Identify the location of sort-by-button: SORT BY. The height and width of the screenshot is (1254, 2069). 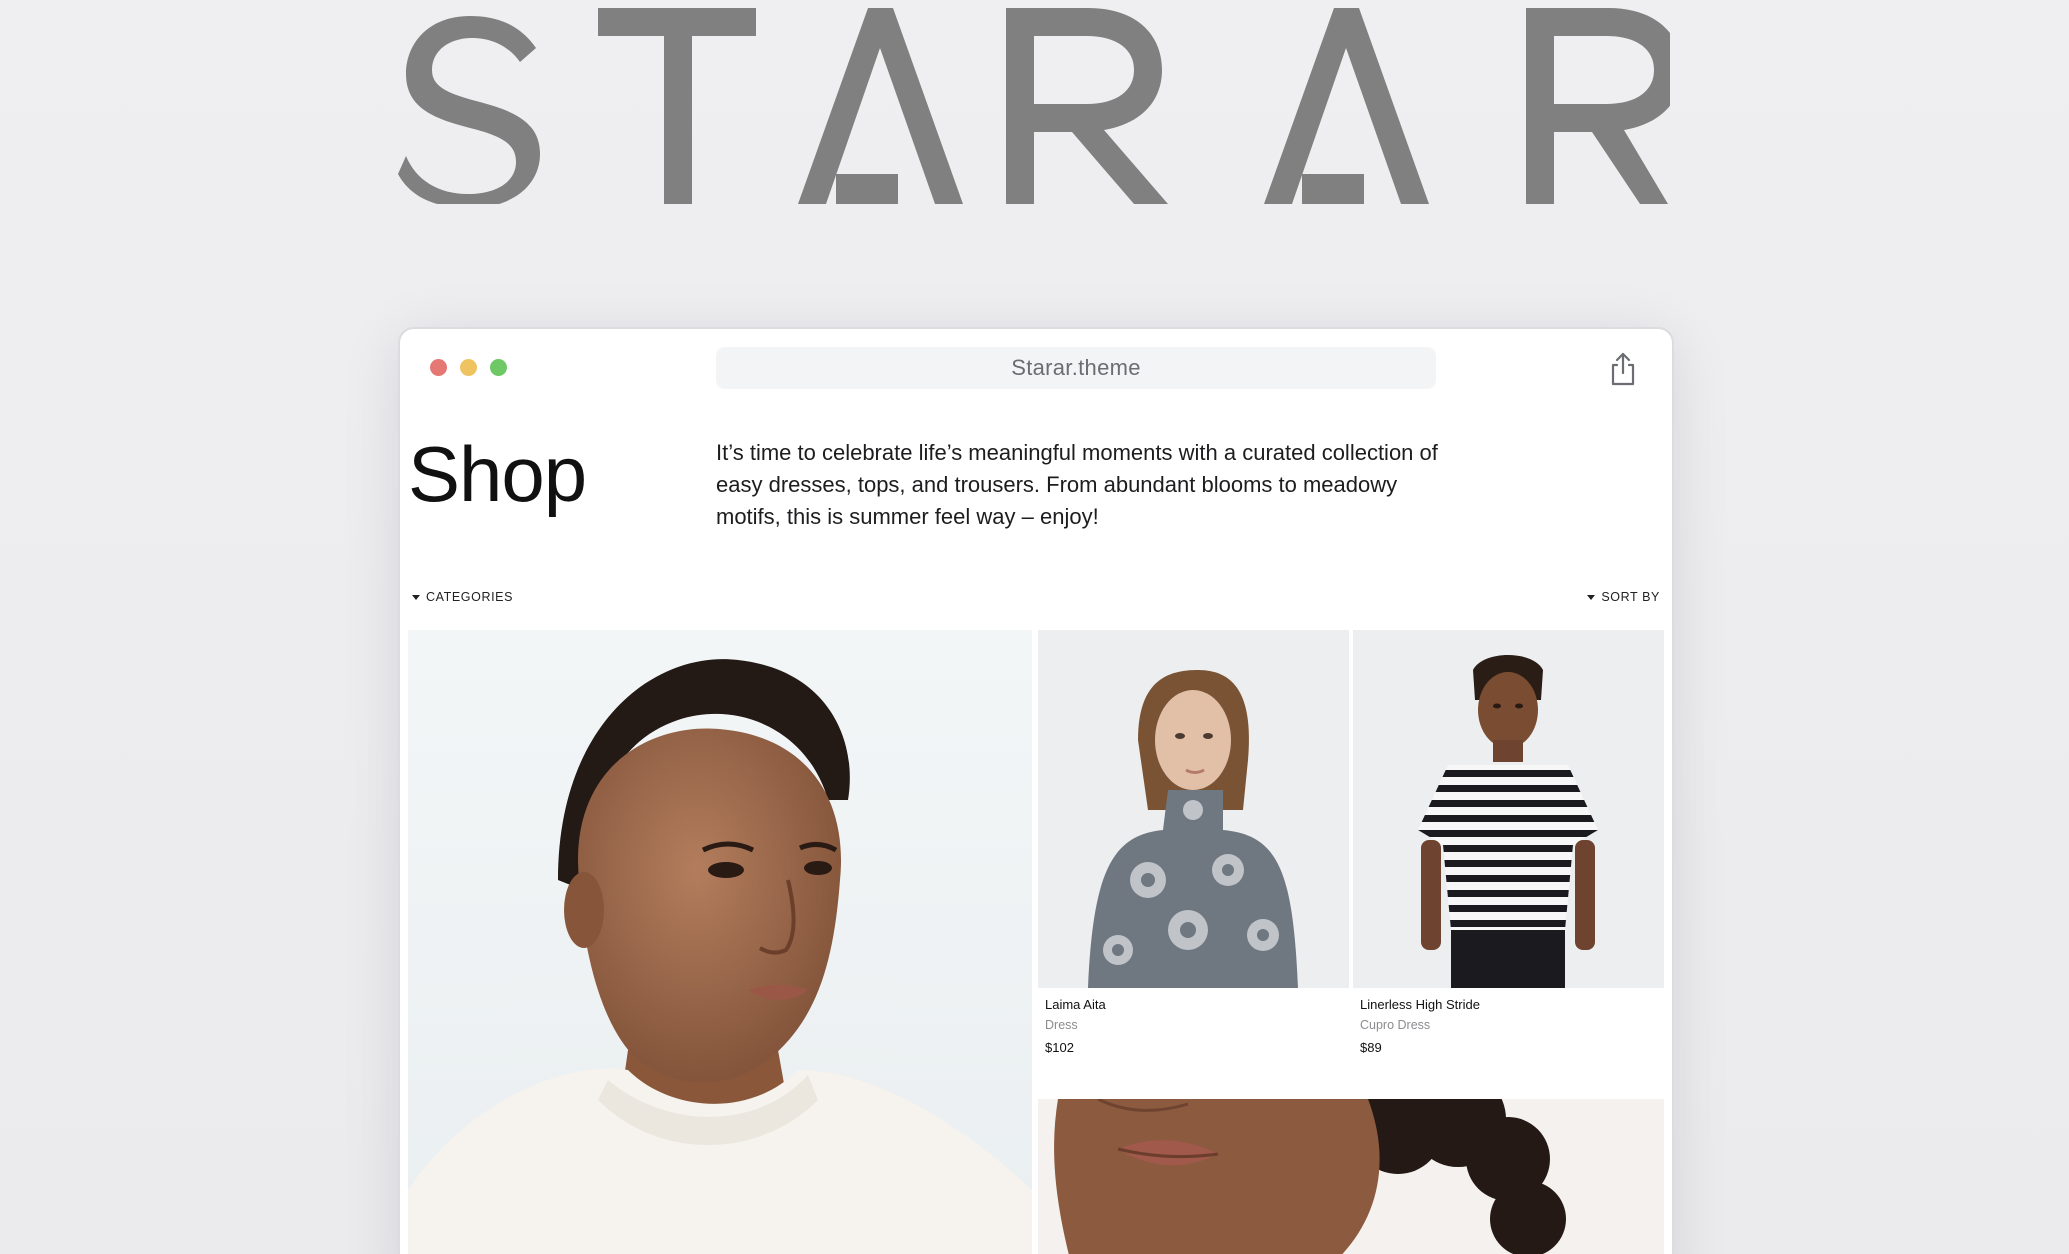
(1623, 597).